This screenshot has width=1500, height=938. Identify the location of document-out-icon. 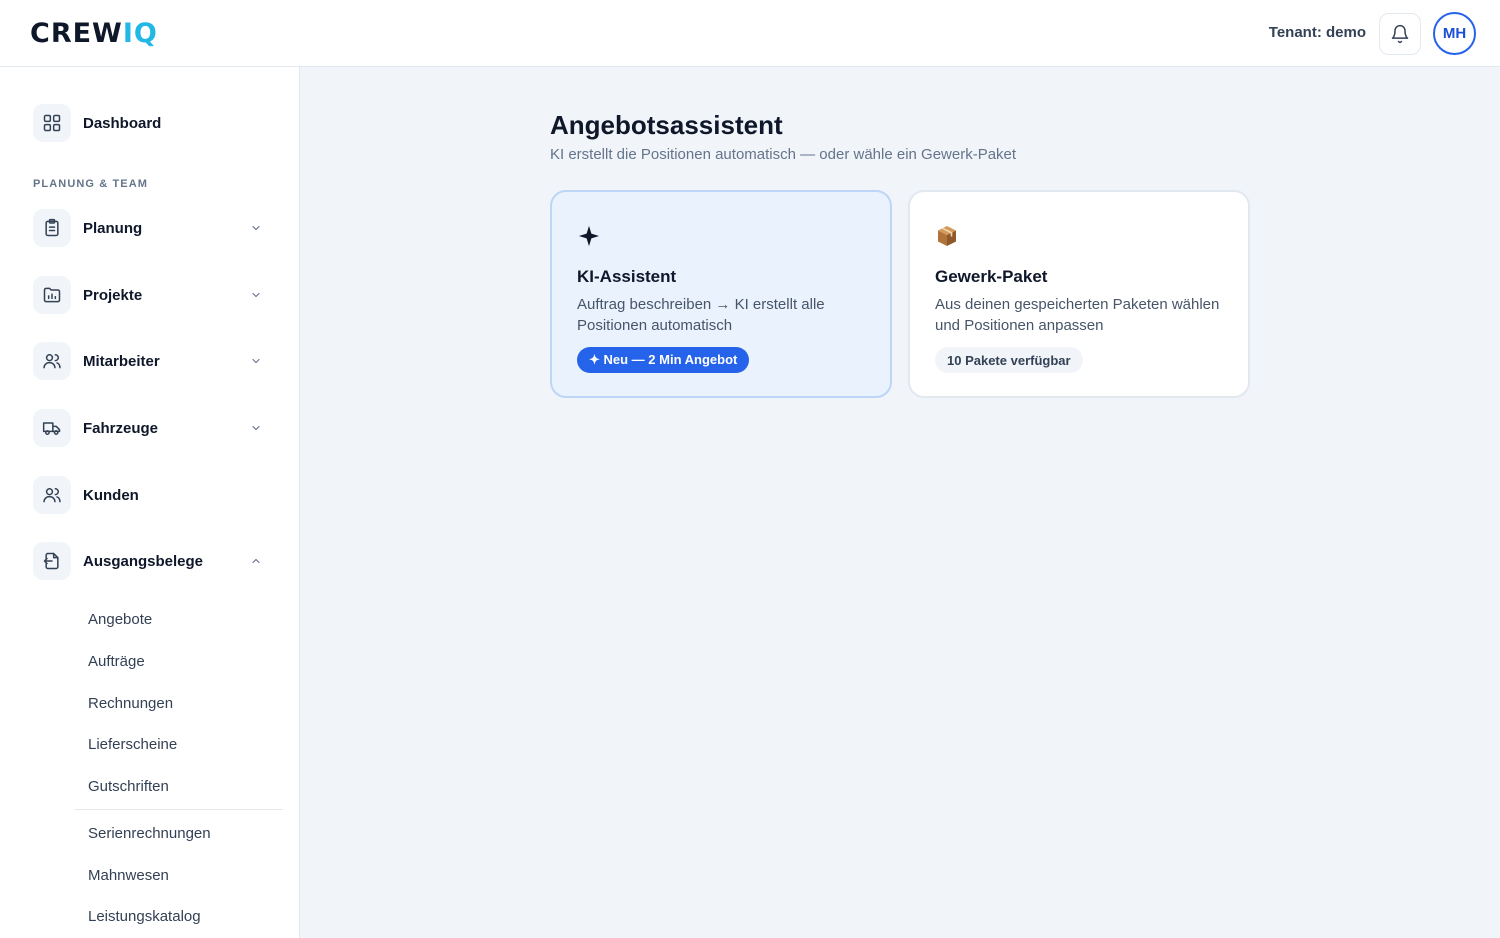
(52, 561).